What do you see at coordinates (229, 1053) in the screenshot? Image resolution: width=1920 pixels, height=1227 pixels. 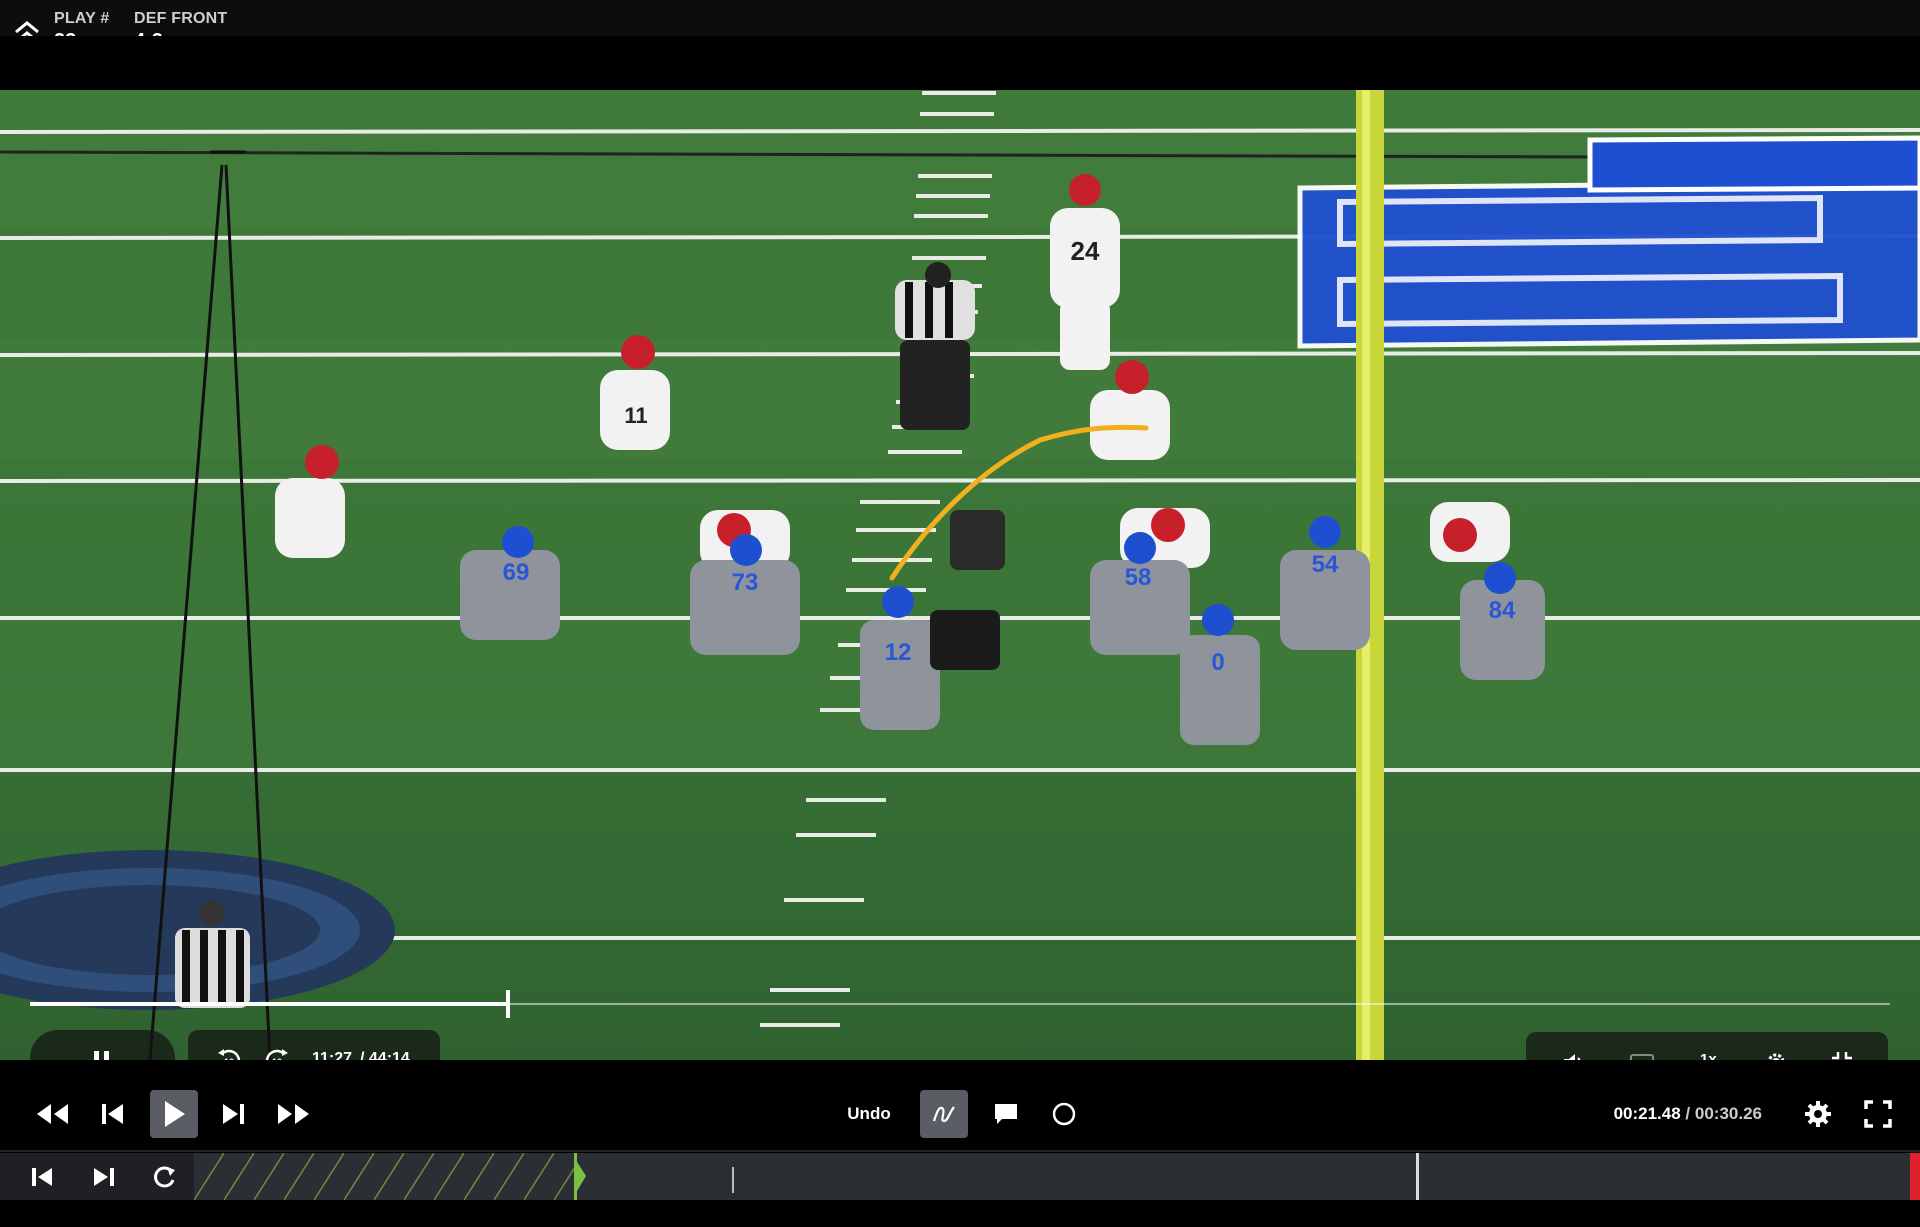 I see `rewind-10-icon: 10` at bounding box center [229, 1053].